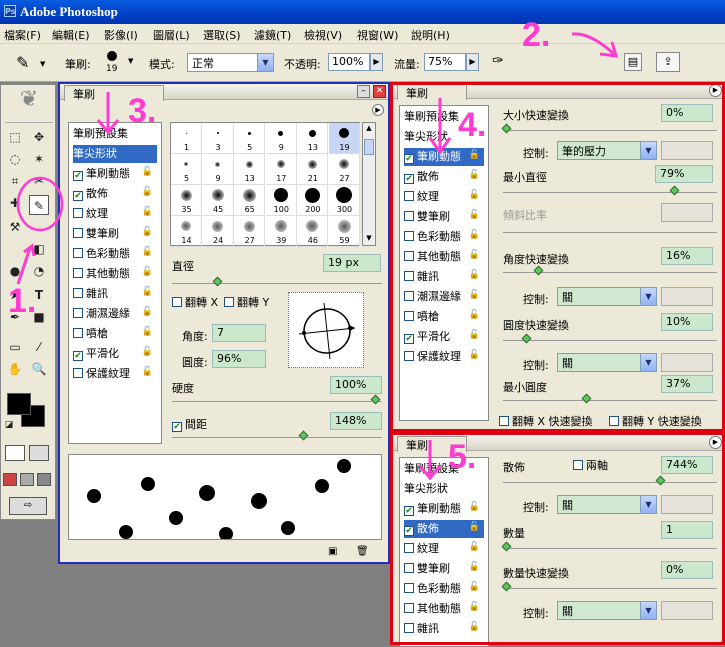  I want to click on roundness-input: 96%, so click(239, 359).